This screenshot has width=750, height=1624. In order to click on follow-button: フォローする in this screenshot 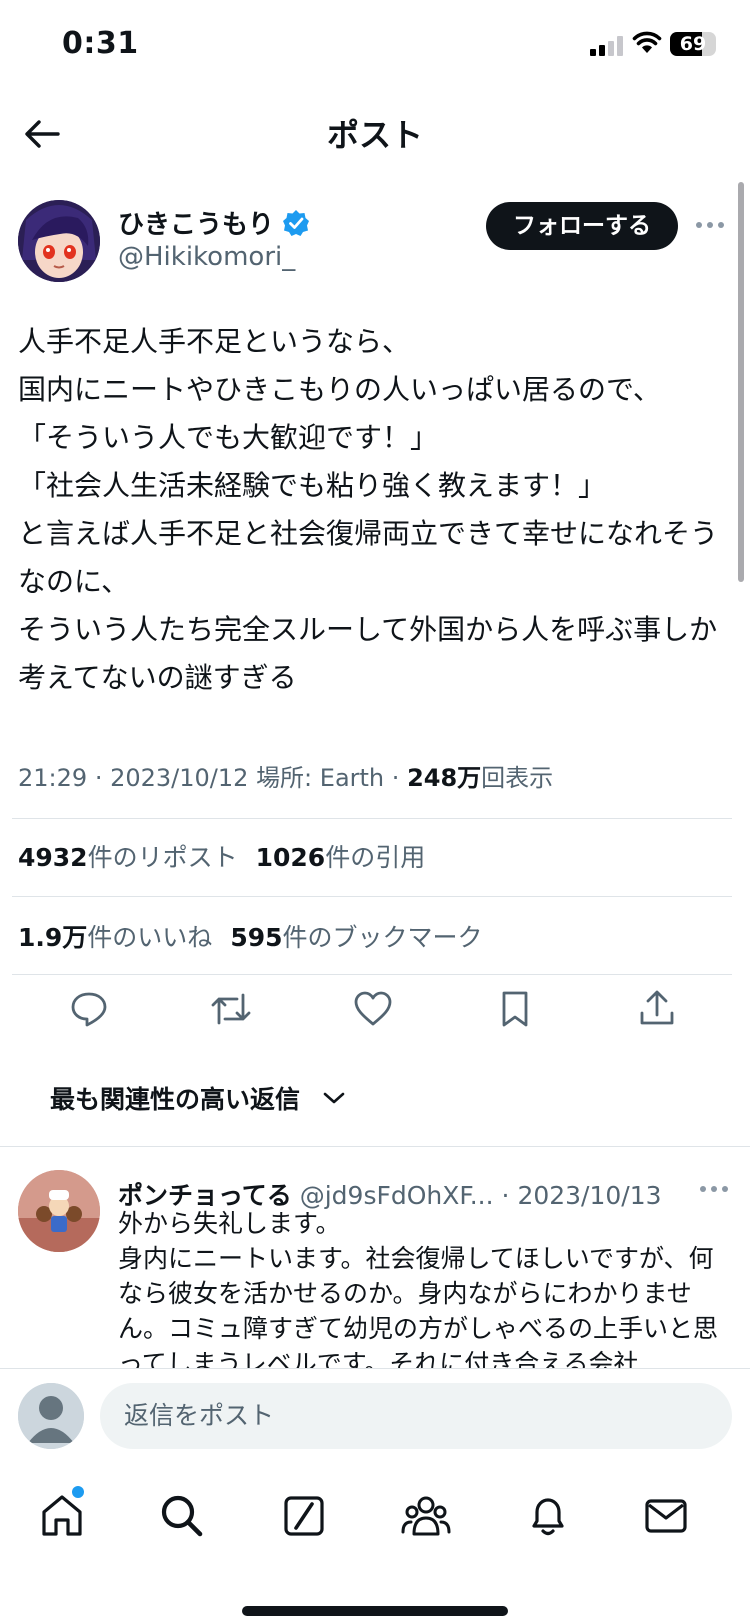, I will do `click(582, 226)`.